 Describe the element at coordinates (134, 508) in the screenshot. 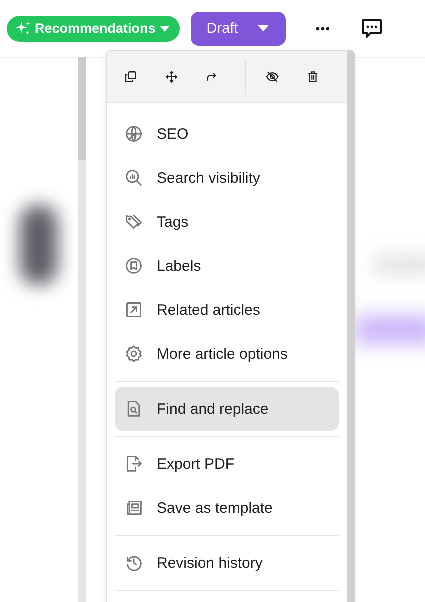

I see `newspaper-icon` at that location.